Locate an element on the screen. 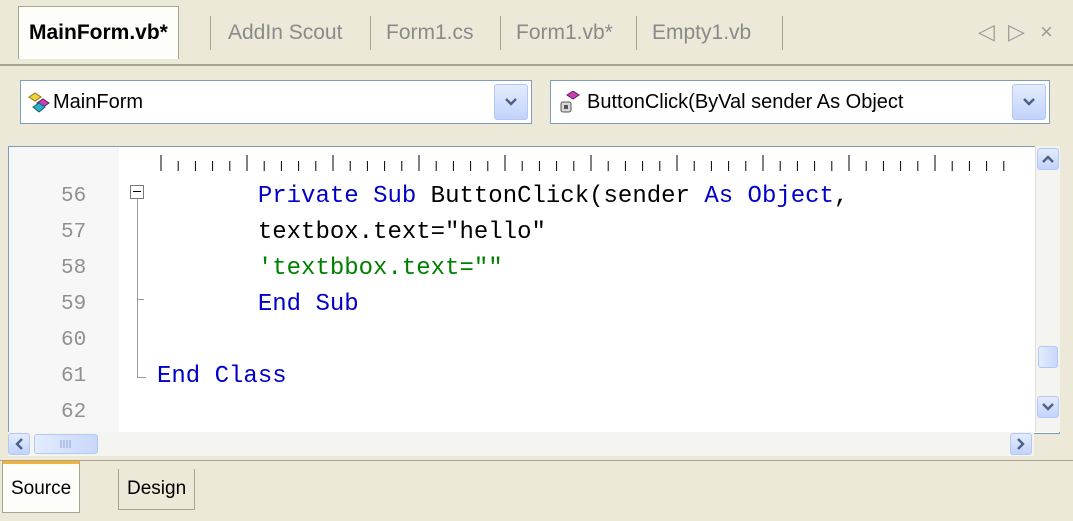 The width and height of the screenshot is (1073, 521). scroll-left-button is located at coordinates (19, 444).